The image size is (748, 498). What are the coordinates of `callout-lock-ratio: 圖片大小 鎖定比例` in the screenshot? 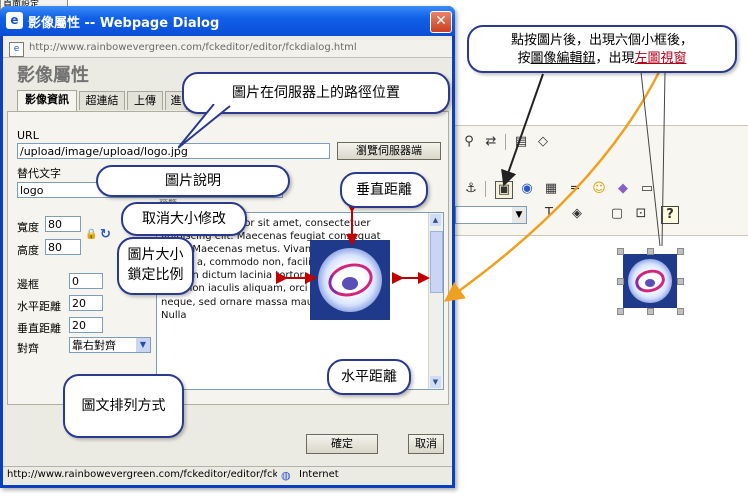 It's located at (155, 266).